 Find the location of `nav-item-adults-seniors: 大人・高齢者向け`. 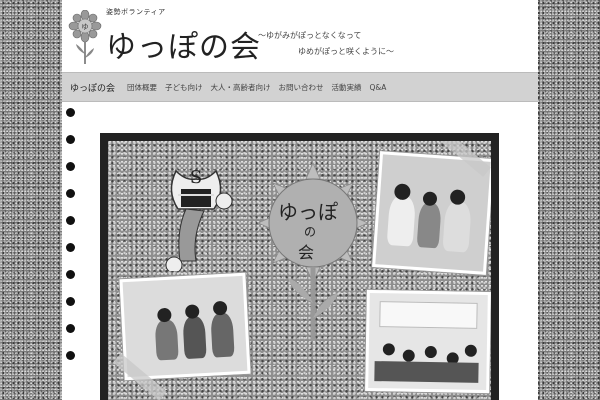

nav-item-adults-seniors: 大人・高齢者向け is located at coordinates (241, 87).